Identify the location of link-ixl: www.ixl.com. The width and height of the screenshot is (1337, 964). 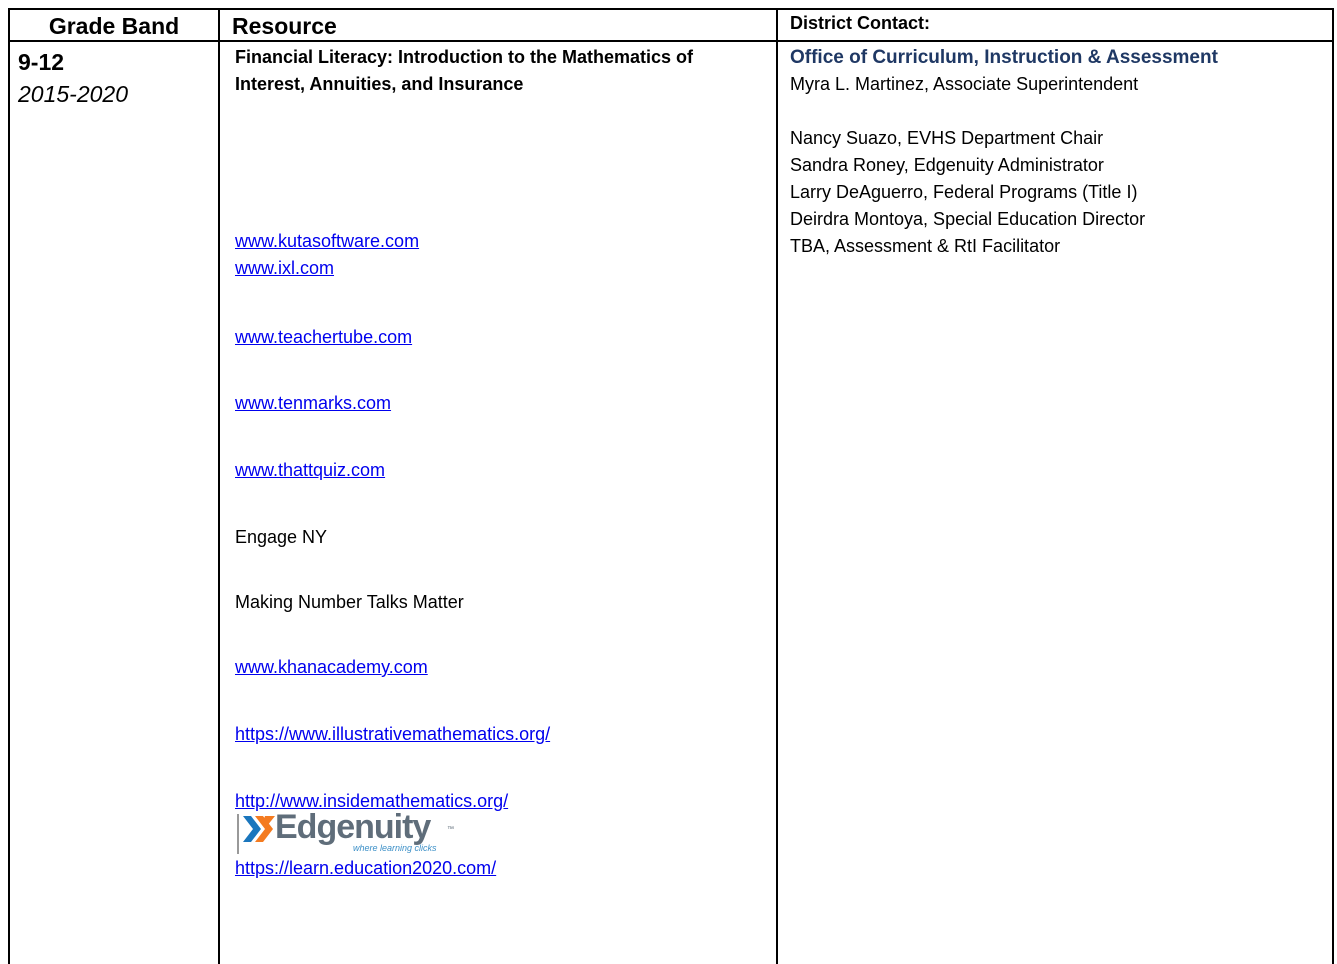
(284, 268).